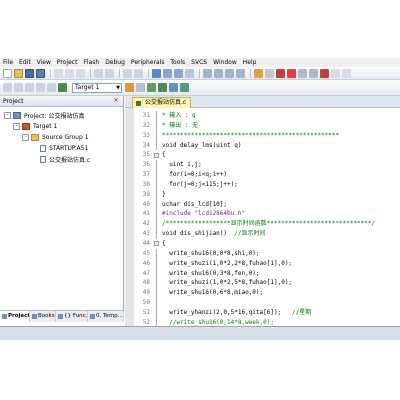  I want to click on panel-tab: Books, so click(43, 316).